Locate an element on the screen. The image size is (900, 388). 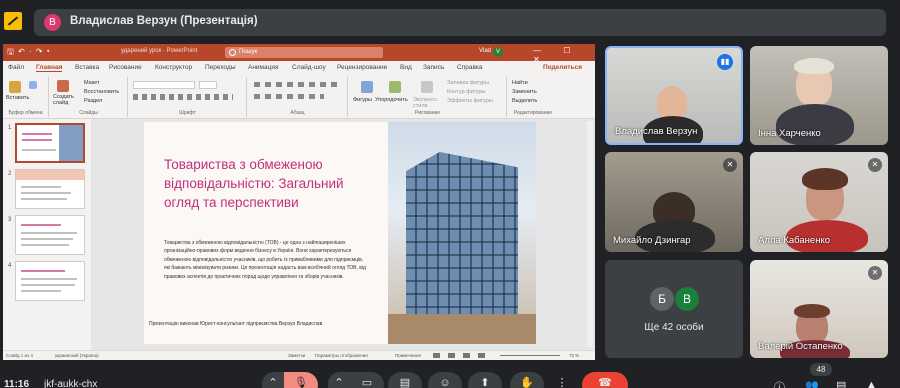
chat-icon: ▤ is located at coordinates (841, 383).